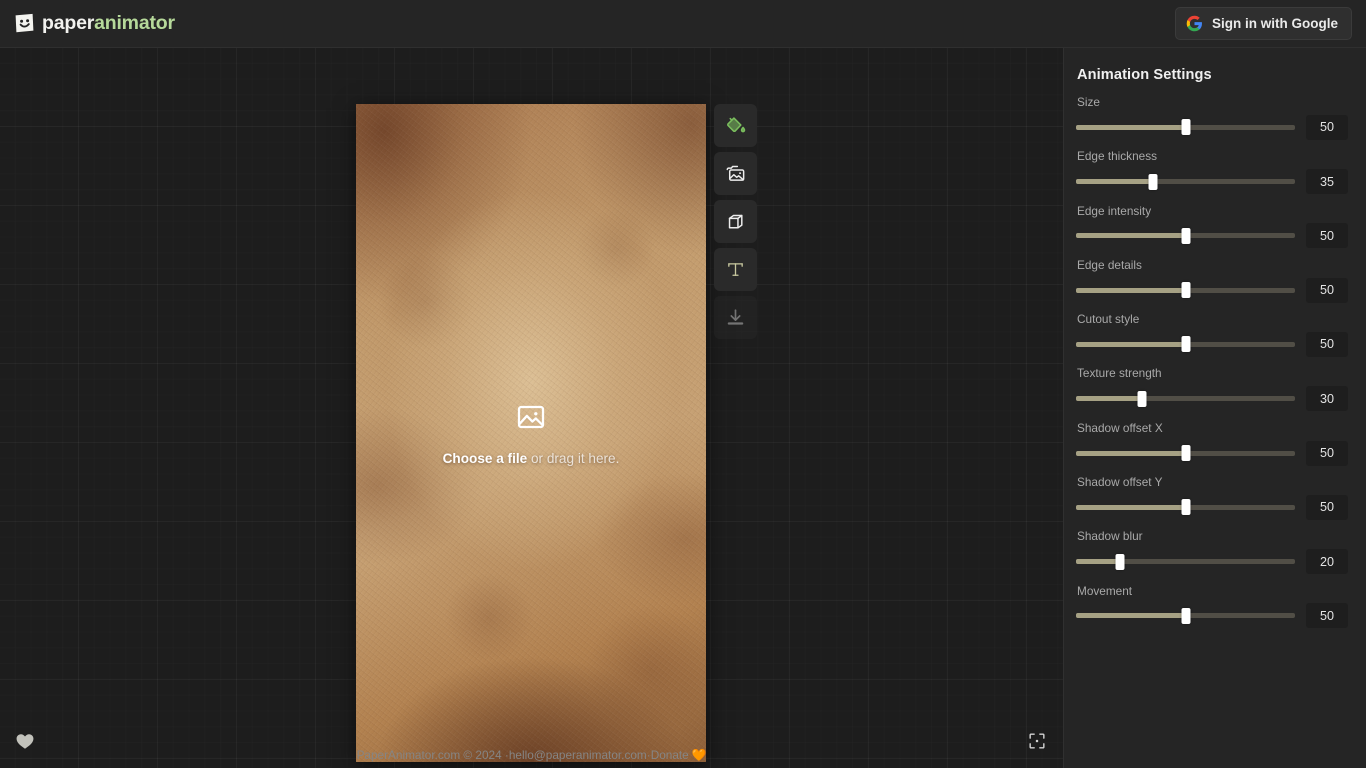 The image size is (1366, 768). What do you see at coordinates (1327, 399) in the screenshot?
I see `setting-value-input: 30` at bounding box center [1327, 399].